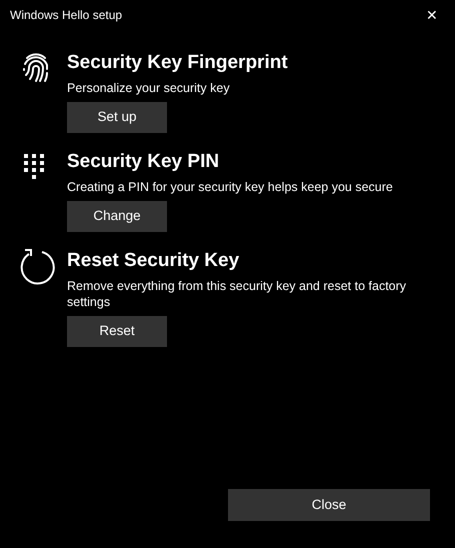  Describe the element at coordinates (117, 216) in the screenshot. I see `action-button: Change` at that location.